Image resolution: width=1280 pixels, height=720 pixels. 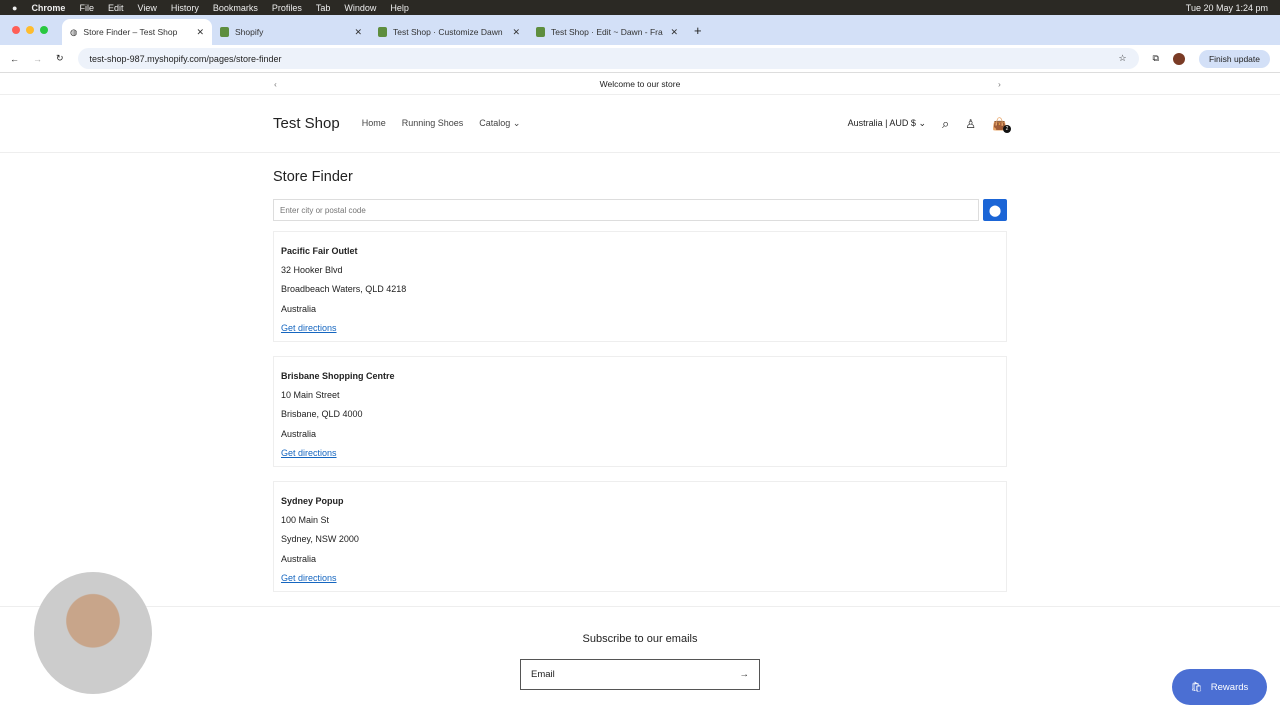 I want to click on webcam-overlay, so click(x=93, y=633).